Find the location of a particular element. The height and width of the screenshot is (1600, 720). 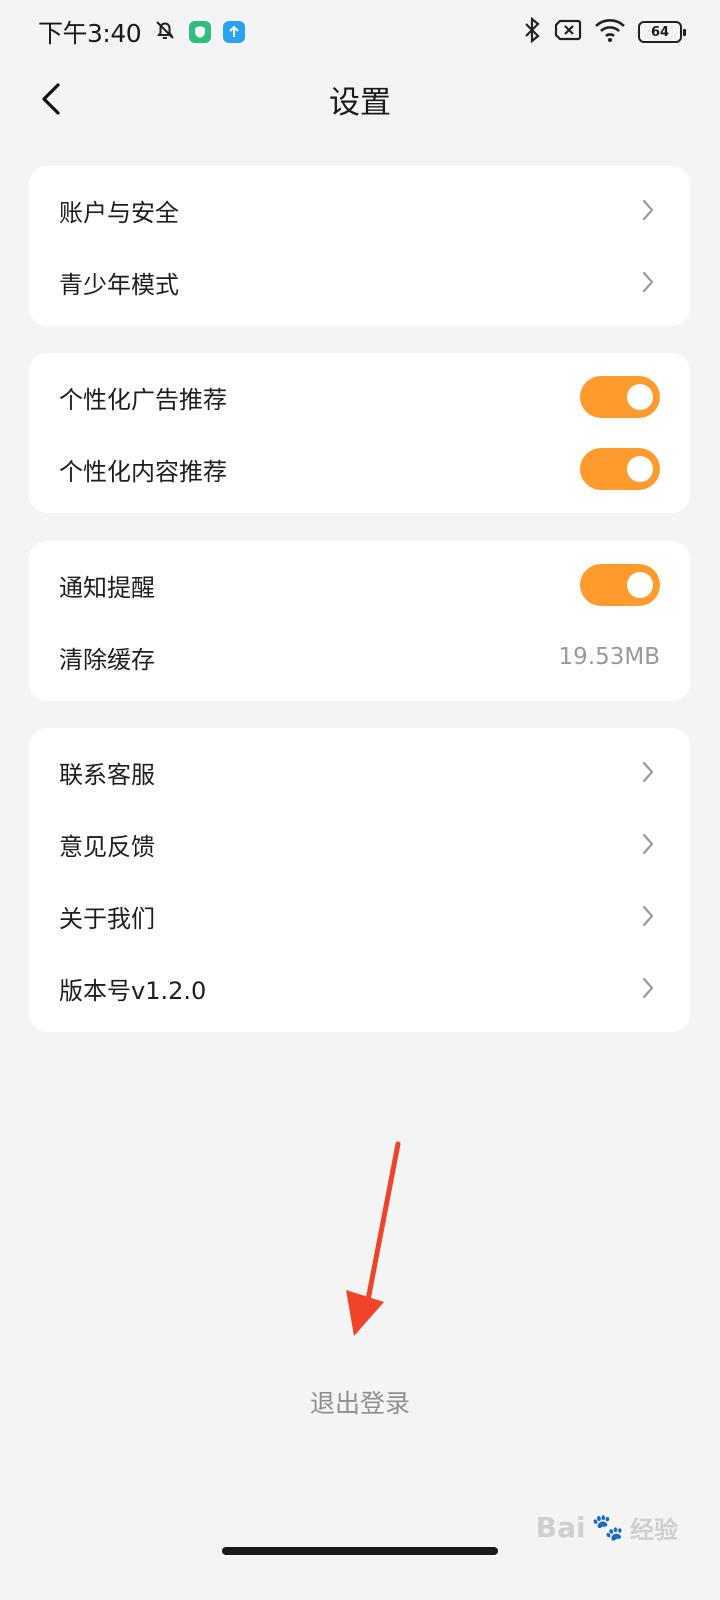

bluetooth-icon is located at coordinates (532, 31).